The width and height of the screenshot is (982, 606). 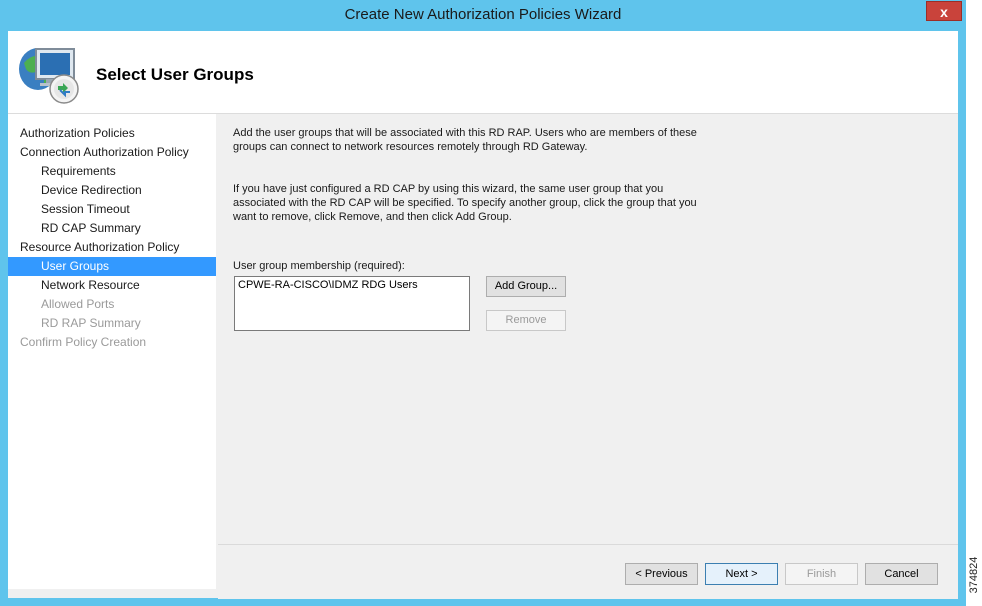 What do you see at coordinates (112, 171) in the screenshot?
I see `nav-item-requirements: Requirements` at bounding box center [112, 171].